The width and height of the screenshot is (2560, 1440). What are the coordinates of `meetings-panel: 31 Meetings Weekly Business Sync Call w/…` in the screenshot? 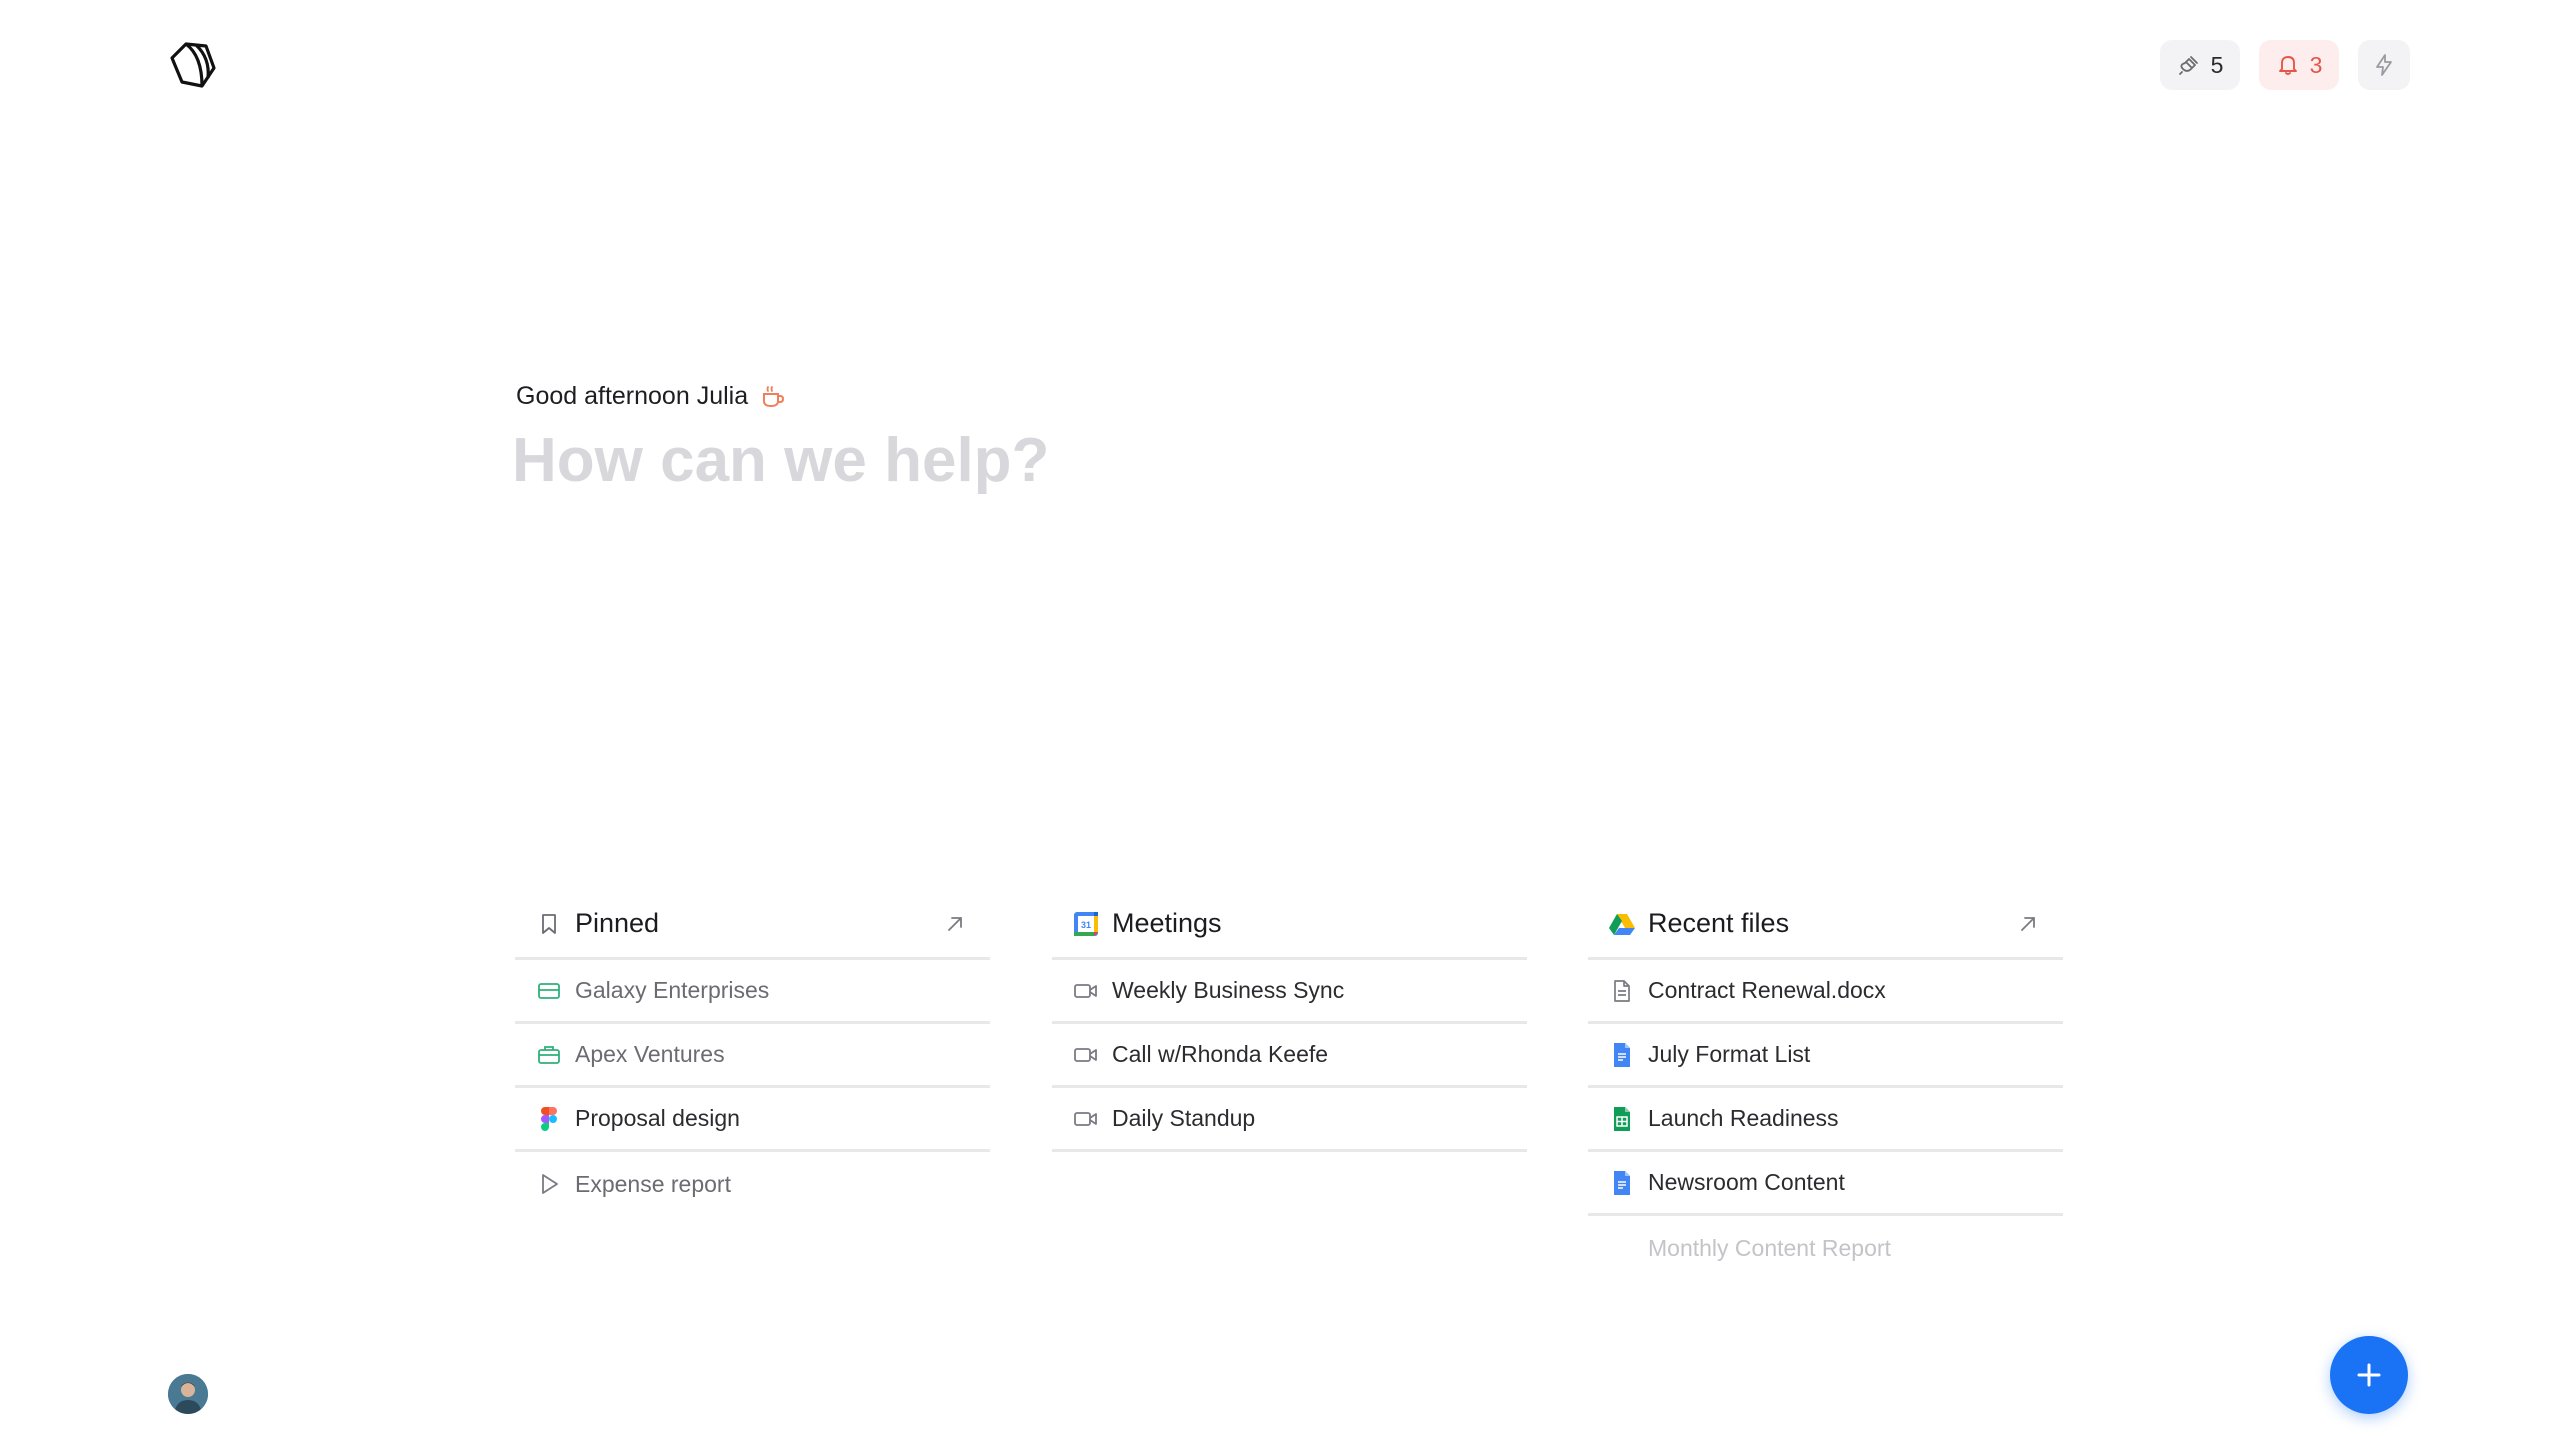 It's located at (1289, 1021).